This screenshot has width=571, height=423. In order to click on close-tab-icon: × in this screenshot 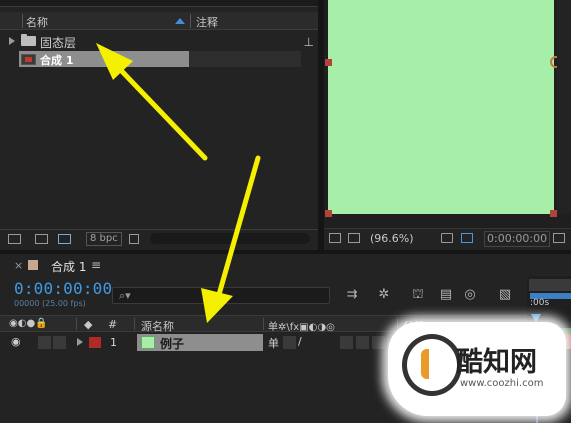, I will do `click(18, 265)`.